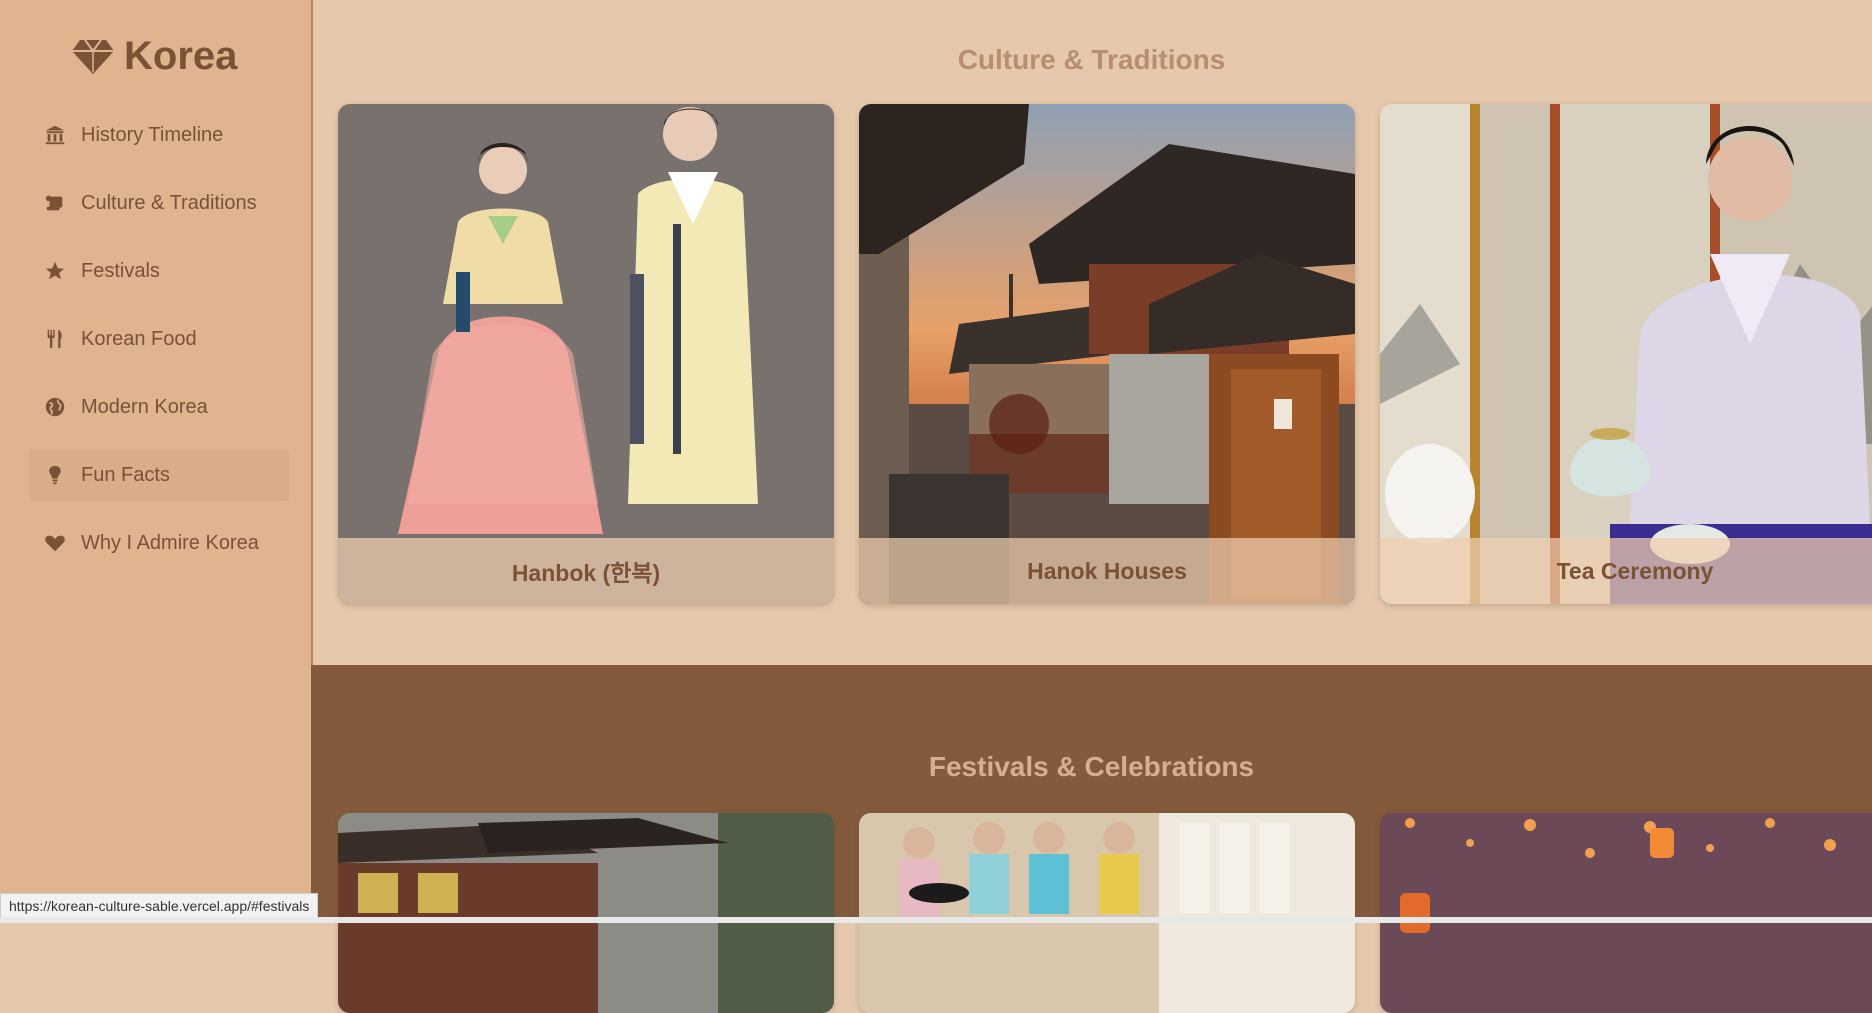  Describe the element at coordinates (55, 543) in the screenshot. I see `heart-icon` at that location.